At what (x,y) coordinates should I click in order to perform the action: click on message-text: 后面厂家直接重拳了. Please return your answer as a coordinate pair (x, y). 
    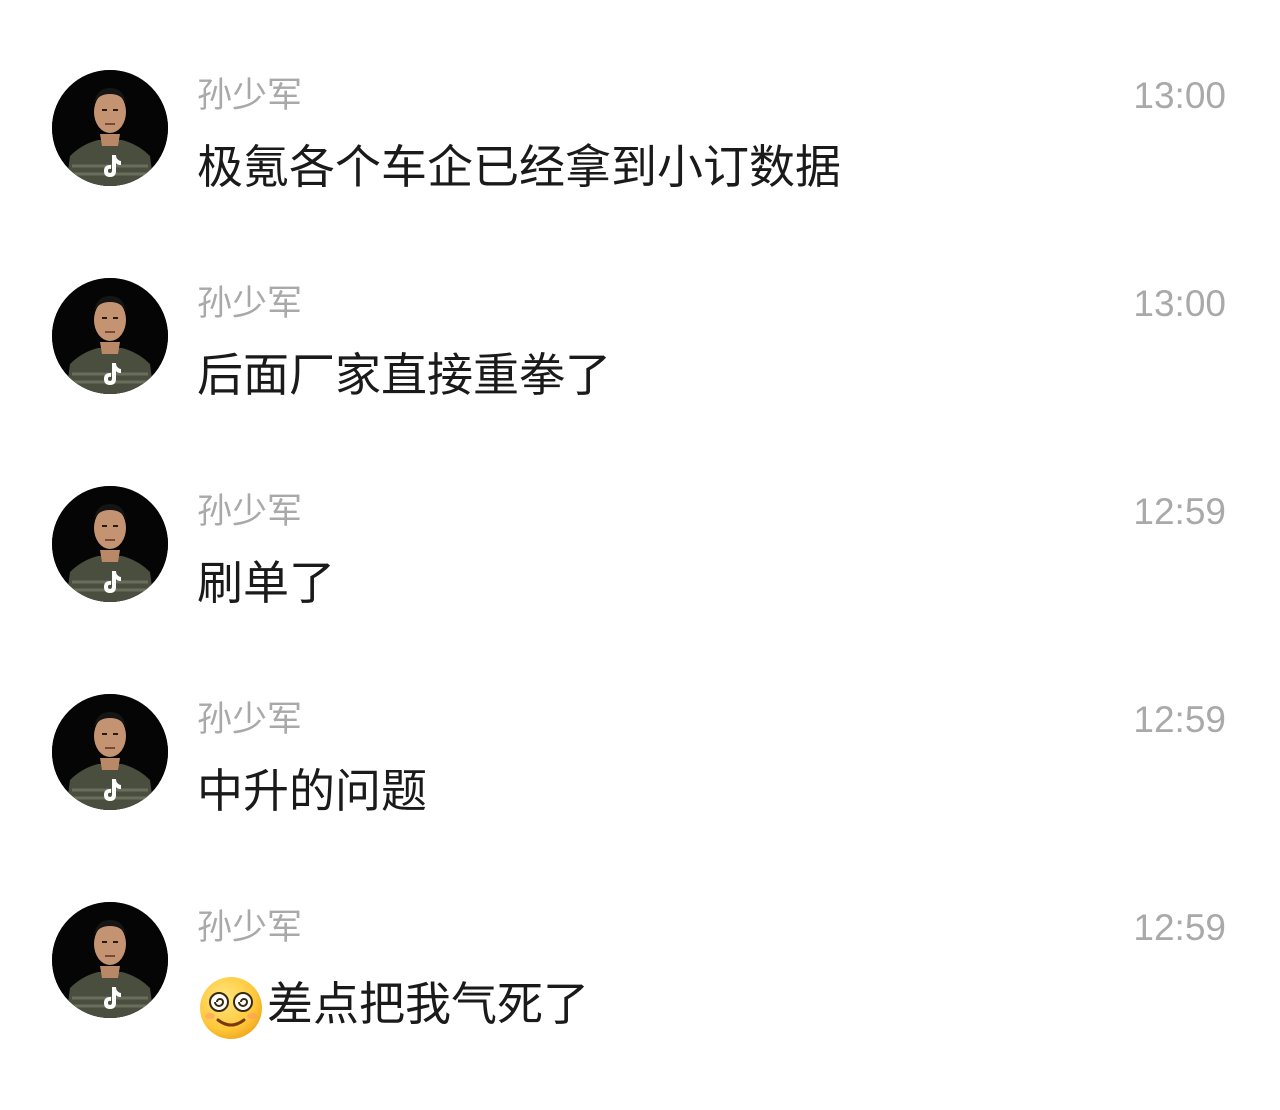
    Looking at the image, I should click on (404, 375).